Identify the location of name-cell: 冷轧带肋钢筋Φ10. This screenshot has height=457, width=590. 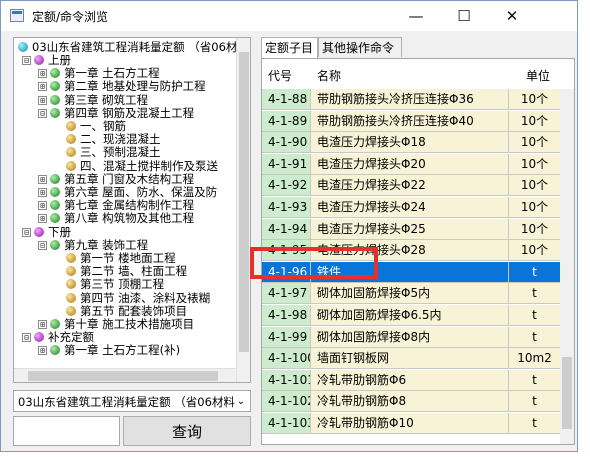
(410, 423).